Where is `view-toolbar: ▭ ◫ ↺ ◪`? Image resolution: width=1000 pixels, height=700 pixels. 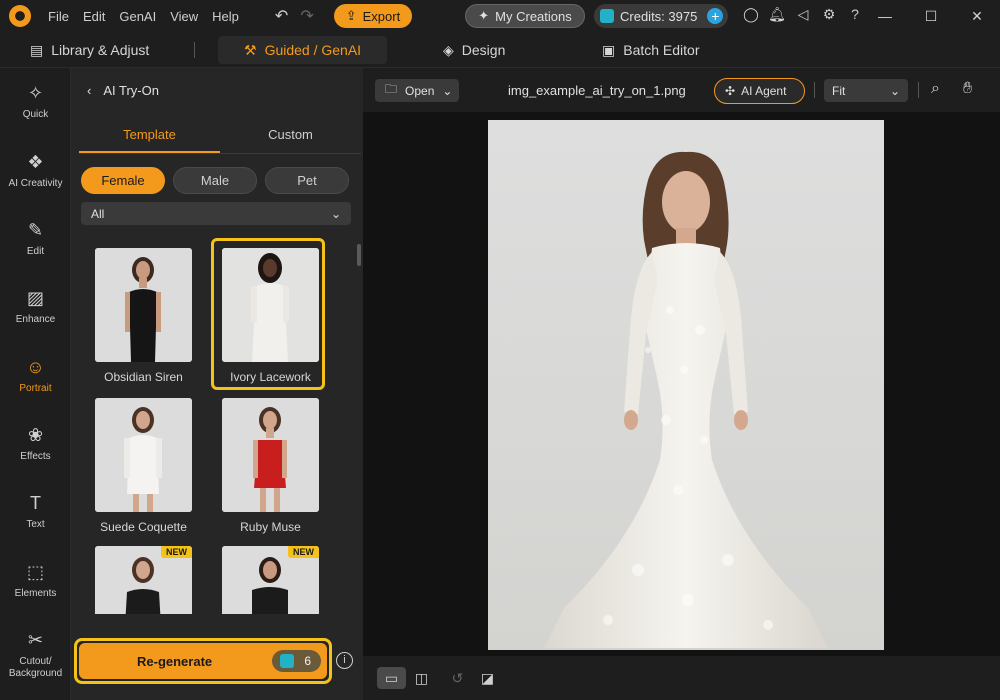
view-toolbar: ▭ ◫ ↺ ◪ is located at coordinates (681, 678).